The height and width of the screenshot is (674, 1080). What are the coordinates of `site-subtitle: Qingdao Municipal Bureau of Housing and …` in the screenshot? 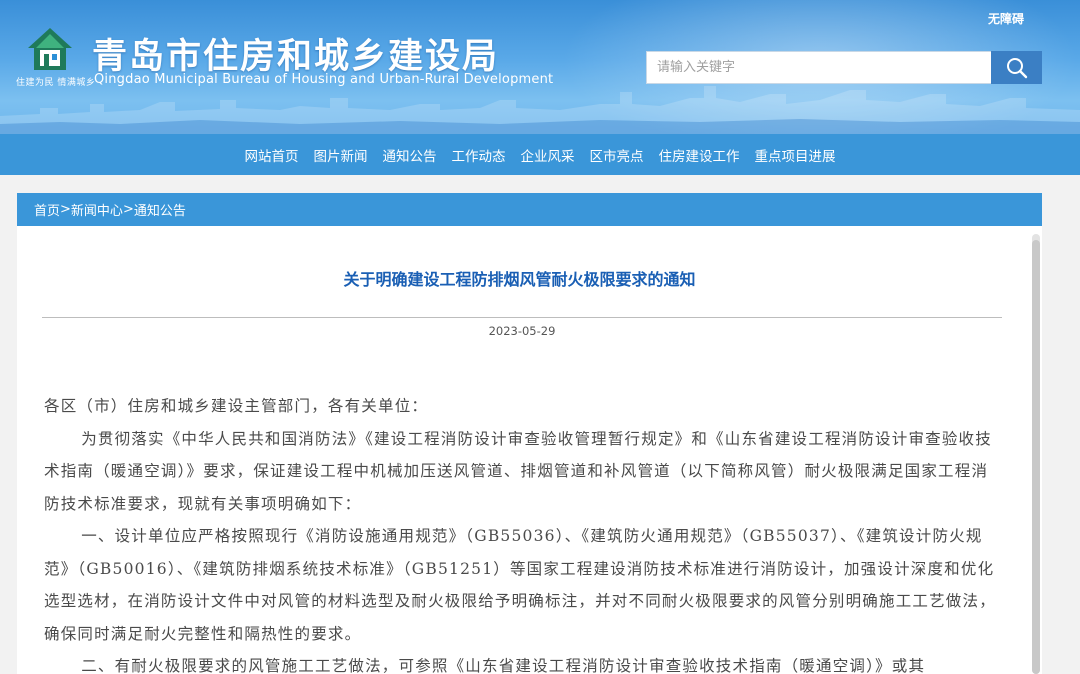 It's located at (324, 79).